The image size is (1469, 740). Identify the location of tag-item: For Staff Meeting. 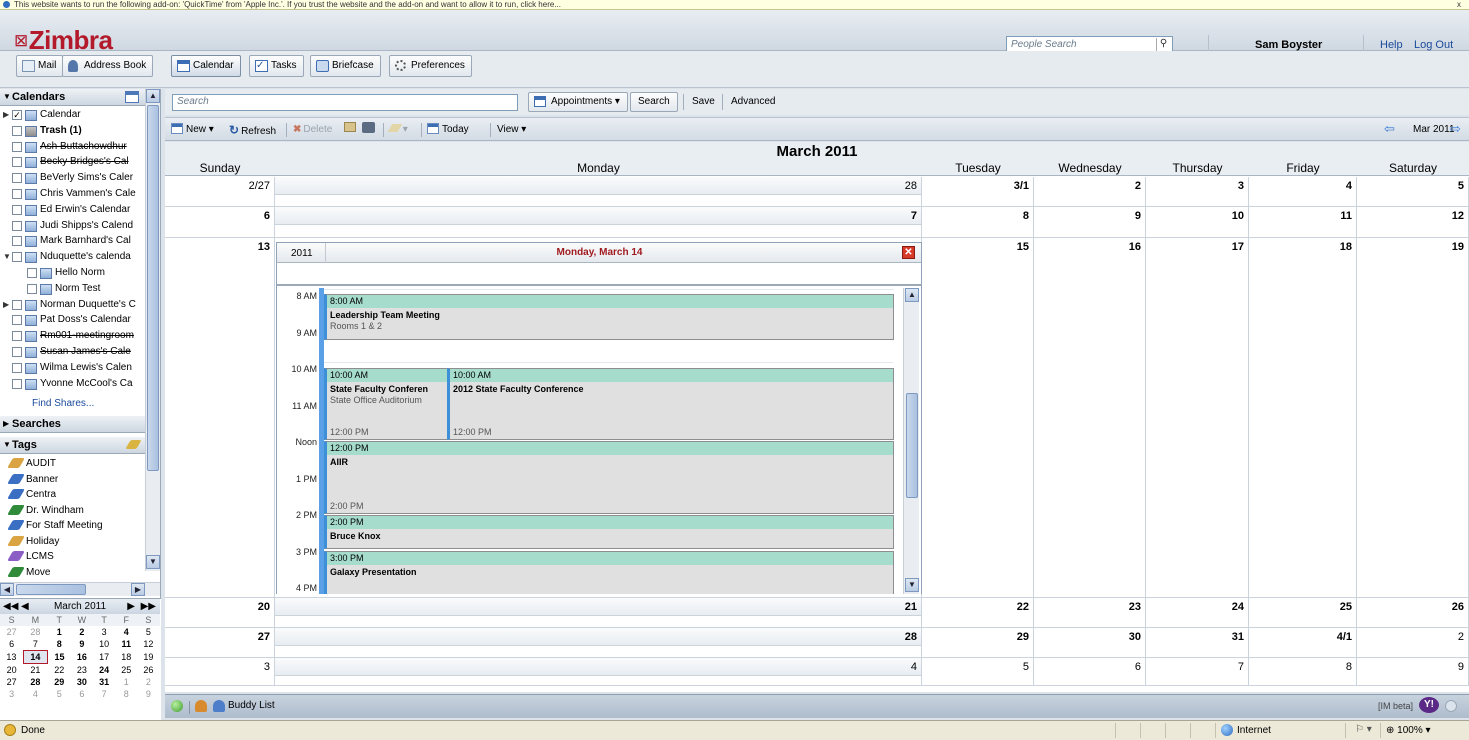
(72, 525).